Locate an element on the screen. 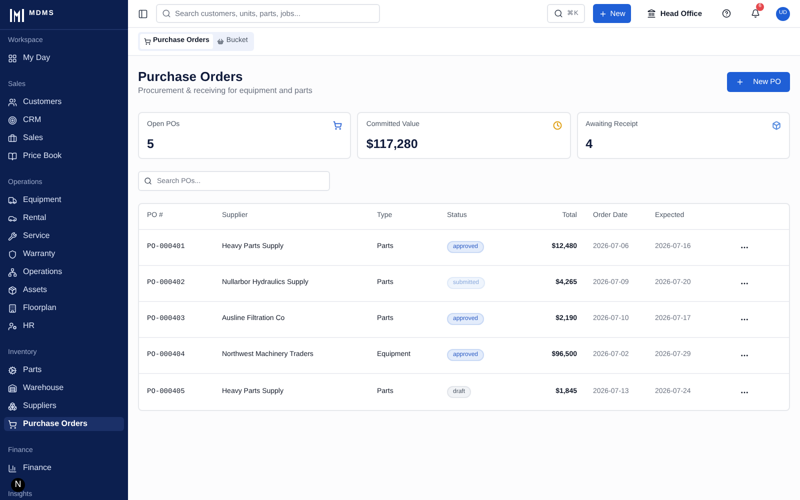 The height and width of the screenshot is (500, 800). nav-item: Sales is located at coordinates (64, 138).